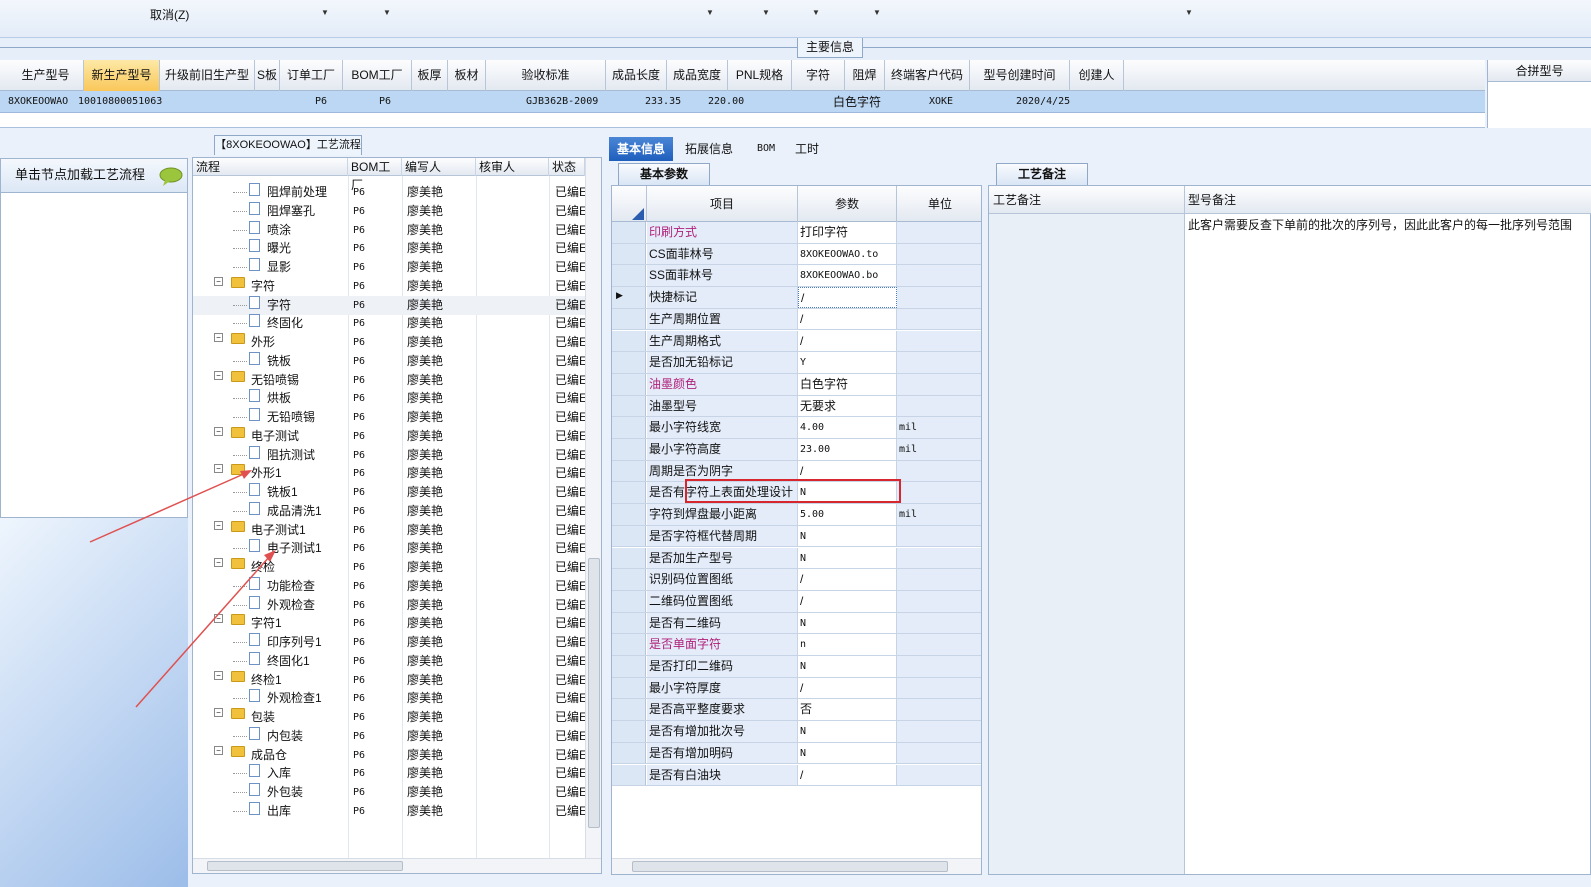  What do you see at coordinates (389, 455) in the screenshot?
I see `flow-tree-row: 阻抗测试 P6 廖美艳 已编E` at bounding box center [389, 455].